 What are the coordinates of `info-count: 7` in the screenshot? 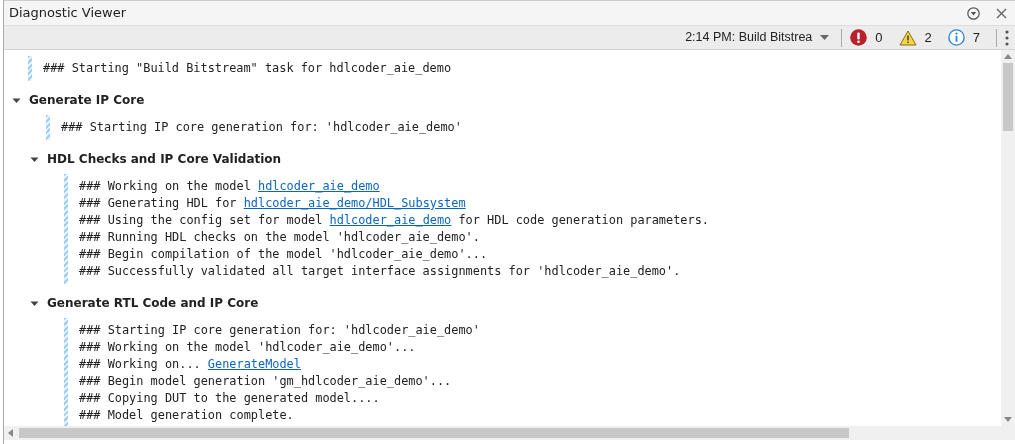 It's located at (976, 37).